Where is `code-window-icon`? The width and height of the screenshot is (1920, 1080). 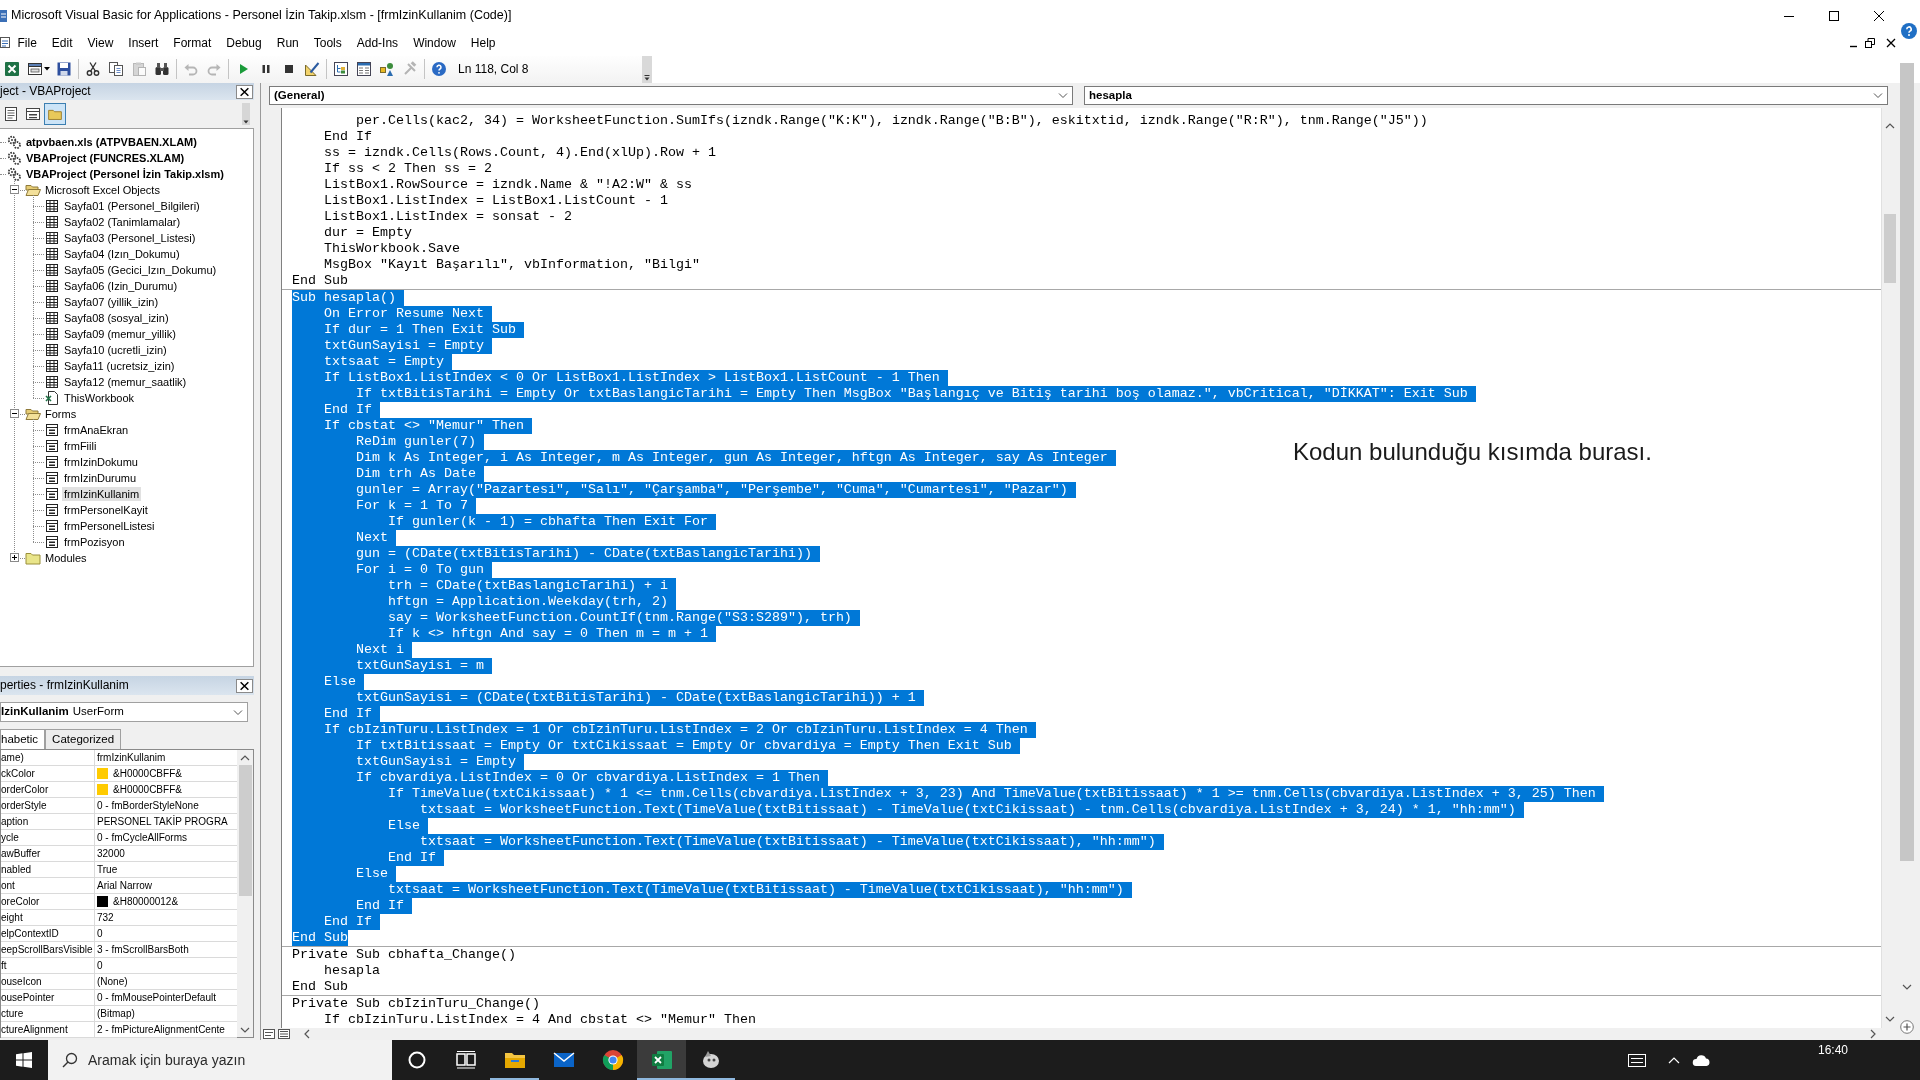 code-window-icon is located at coordinates (5, 43).